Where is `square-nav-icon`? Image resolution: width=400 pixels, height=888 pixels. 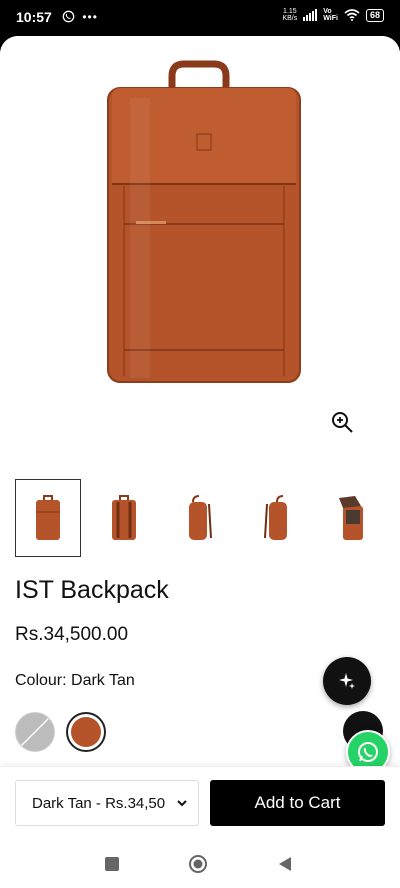
square-nav-icon is located at coordinates (112, 864).